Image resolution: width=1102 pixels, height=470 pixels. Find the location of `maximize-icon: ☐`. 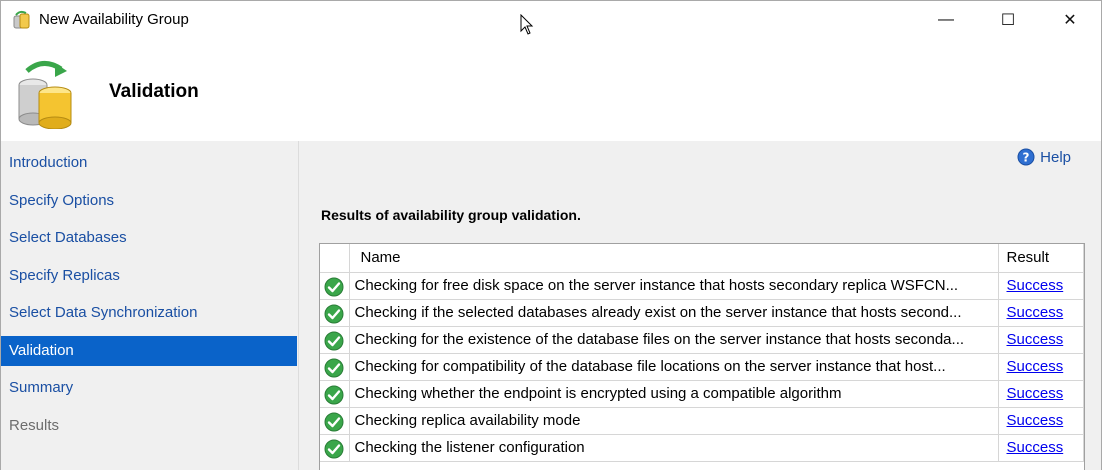

maximize-icon: ☐ is located at coordinates (1008, 20).